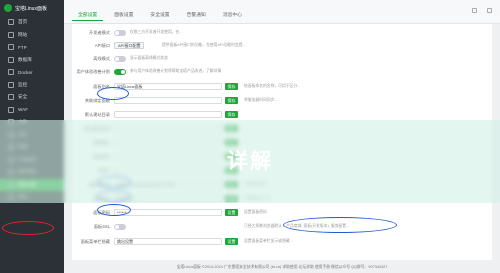 This screenshot has width=500, height=273. I want to click on setting-row-site-dir: 默认建站目录 保存, so click(282, 114).